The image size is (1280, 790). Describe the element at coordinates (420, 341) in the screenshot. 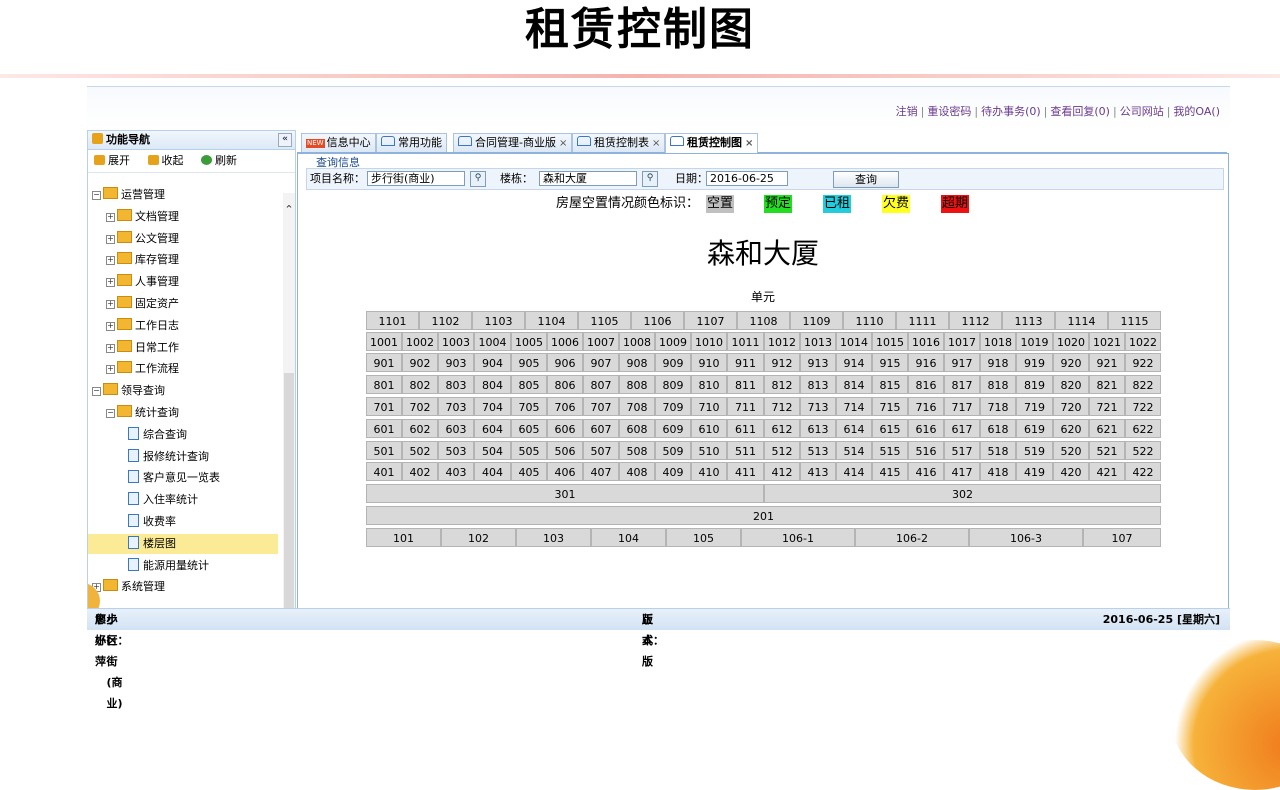

I see `unit-cell: 1002` at that location.